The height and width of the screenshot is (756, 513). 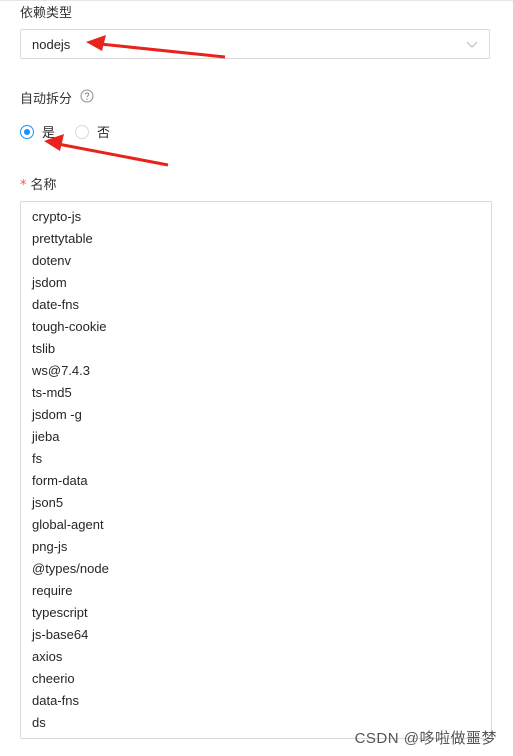 What do you see at coordinates (156, 47) in the screenshot?
I see `arrow-to-select` at bounding box center [156, 47].